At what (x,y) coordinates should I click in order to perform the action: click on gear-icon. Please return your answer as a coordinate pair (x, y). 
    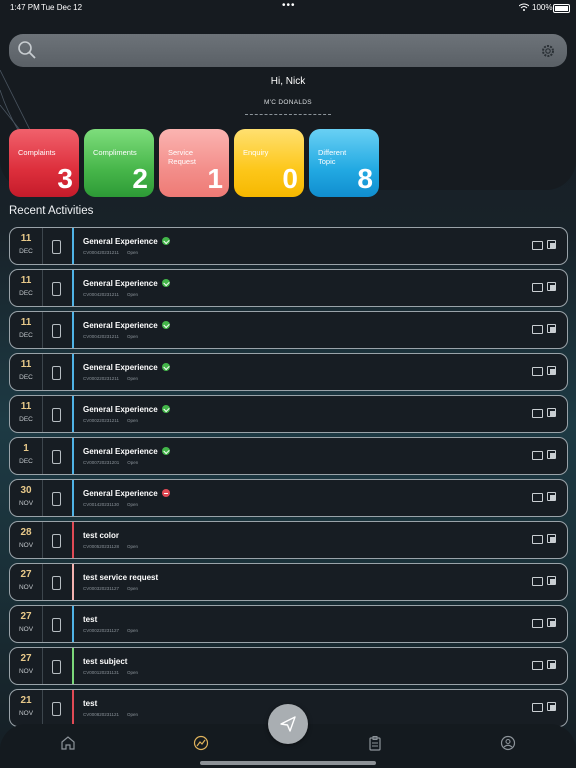
    Looking at the image, I should click on (548, 51).